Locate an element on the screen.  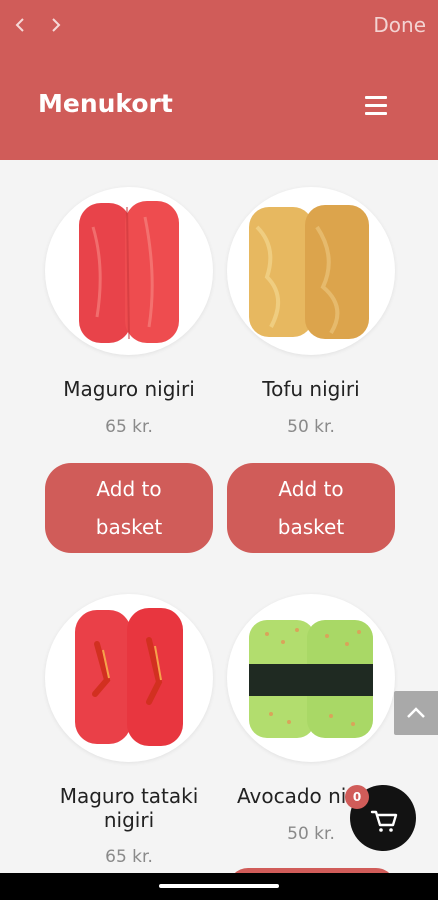
product-name: Maguro tataki nigiri is located at coordinates (129, 808).